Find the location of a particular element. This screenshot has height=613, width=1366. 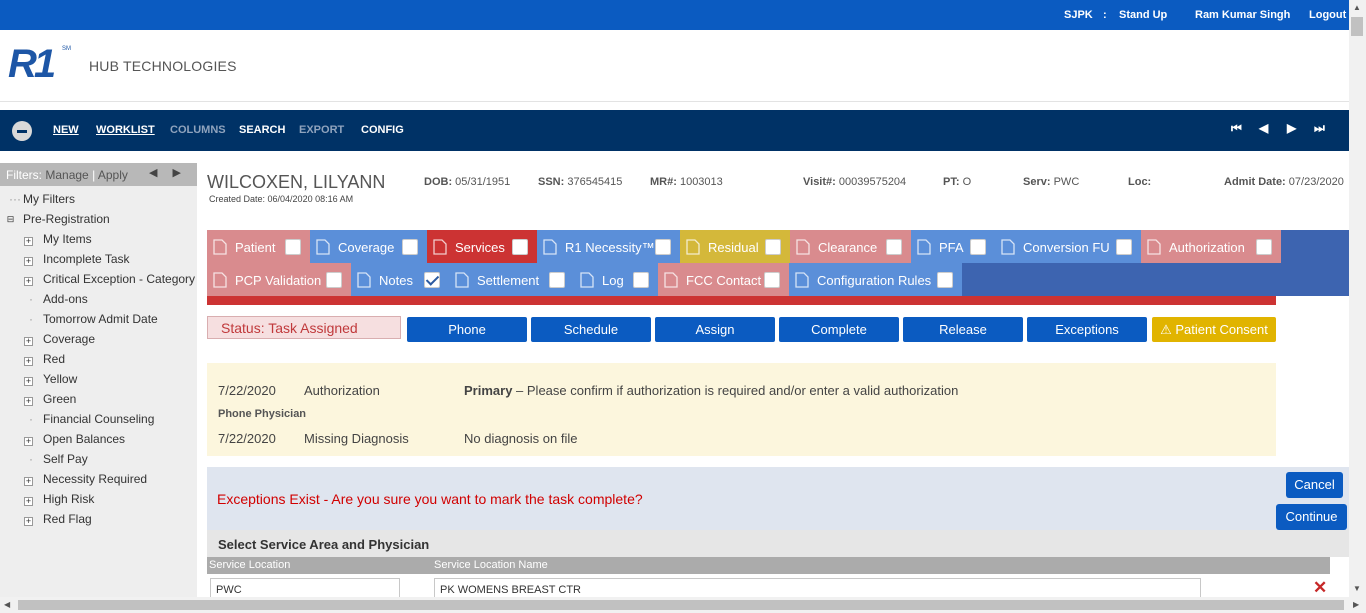

next-page-icon: ▶ is located at coordinates (1291, 128).